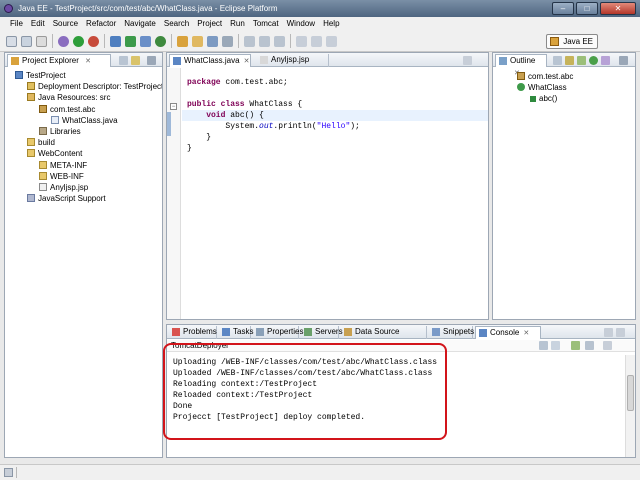  Describe the element at coordinates (123, 60) in the screenshot. I see `collapse-all-icon` at that location.